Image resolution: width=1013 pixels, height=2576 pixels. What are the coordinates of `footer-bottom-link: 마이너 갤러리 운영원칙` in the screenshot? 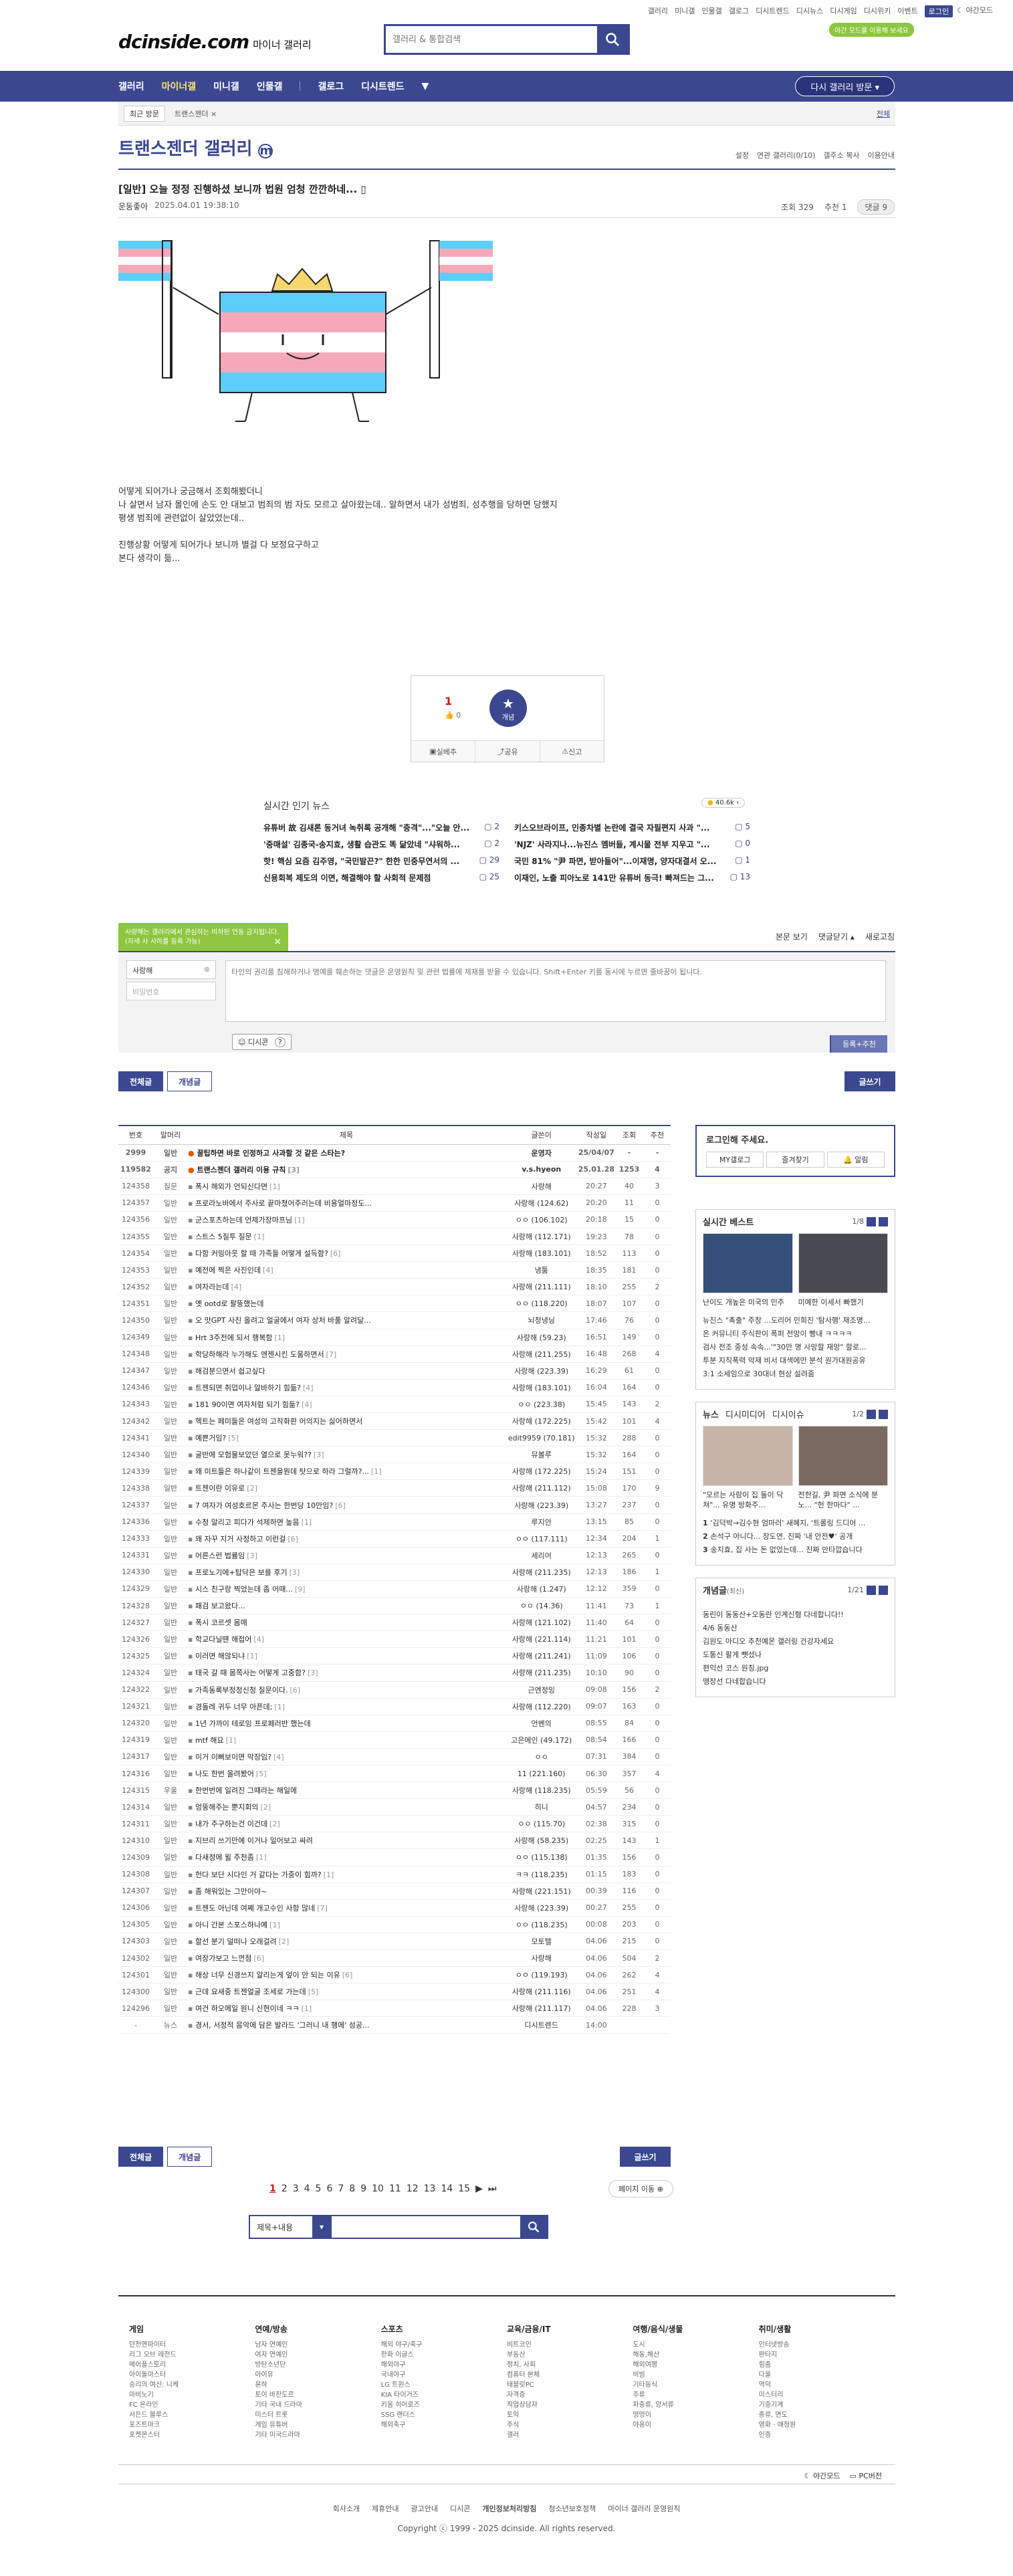 It's located at (644, 2508).